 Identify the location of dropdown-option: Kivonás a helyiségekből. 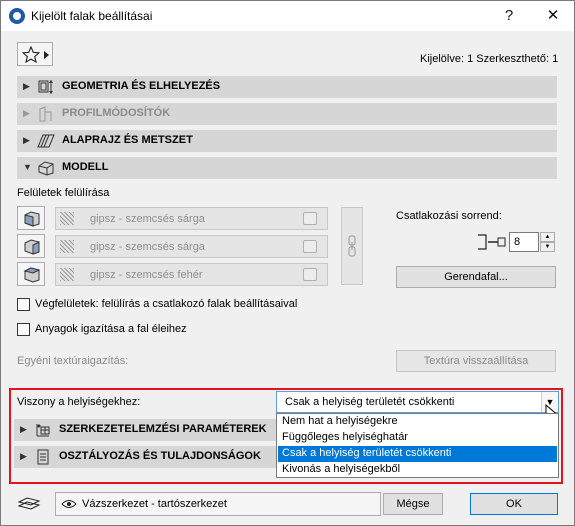
(417, 470).